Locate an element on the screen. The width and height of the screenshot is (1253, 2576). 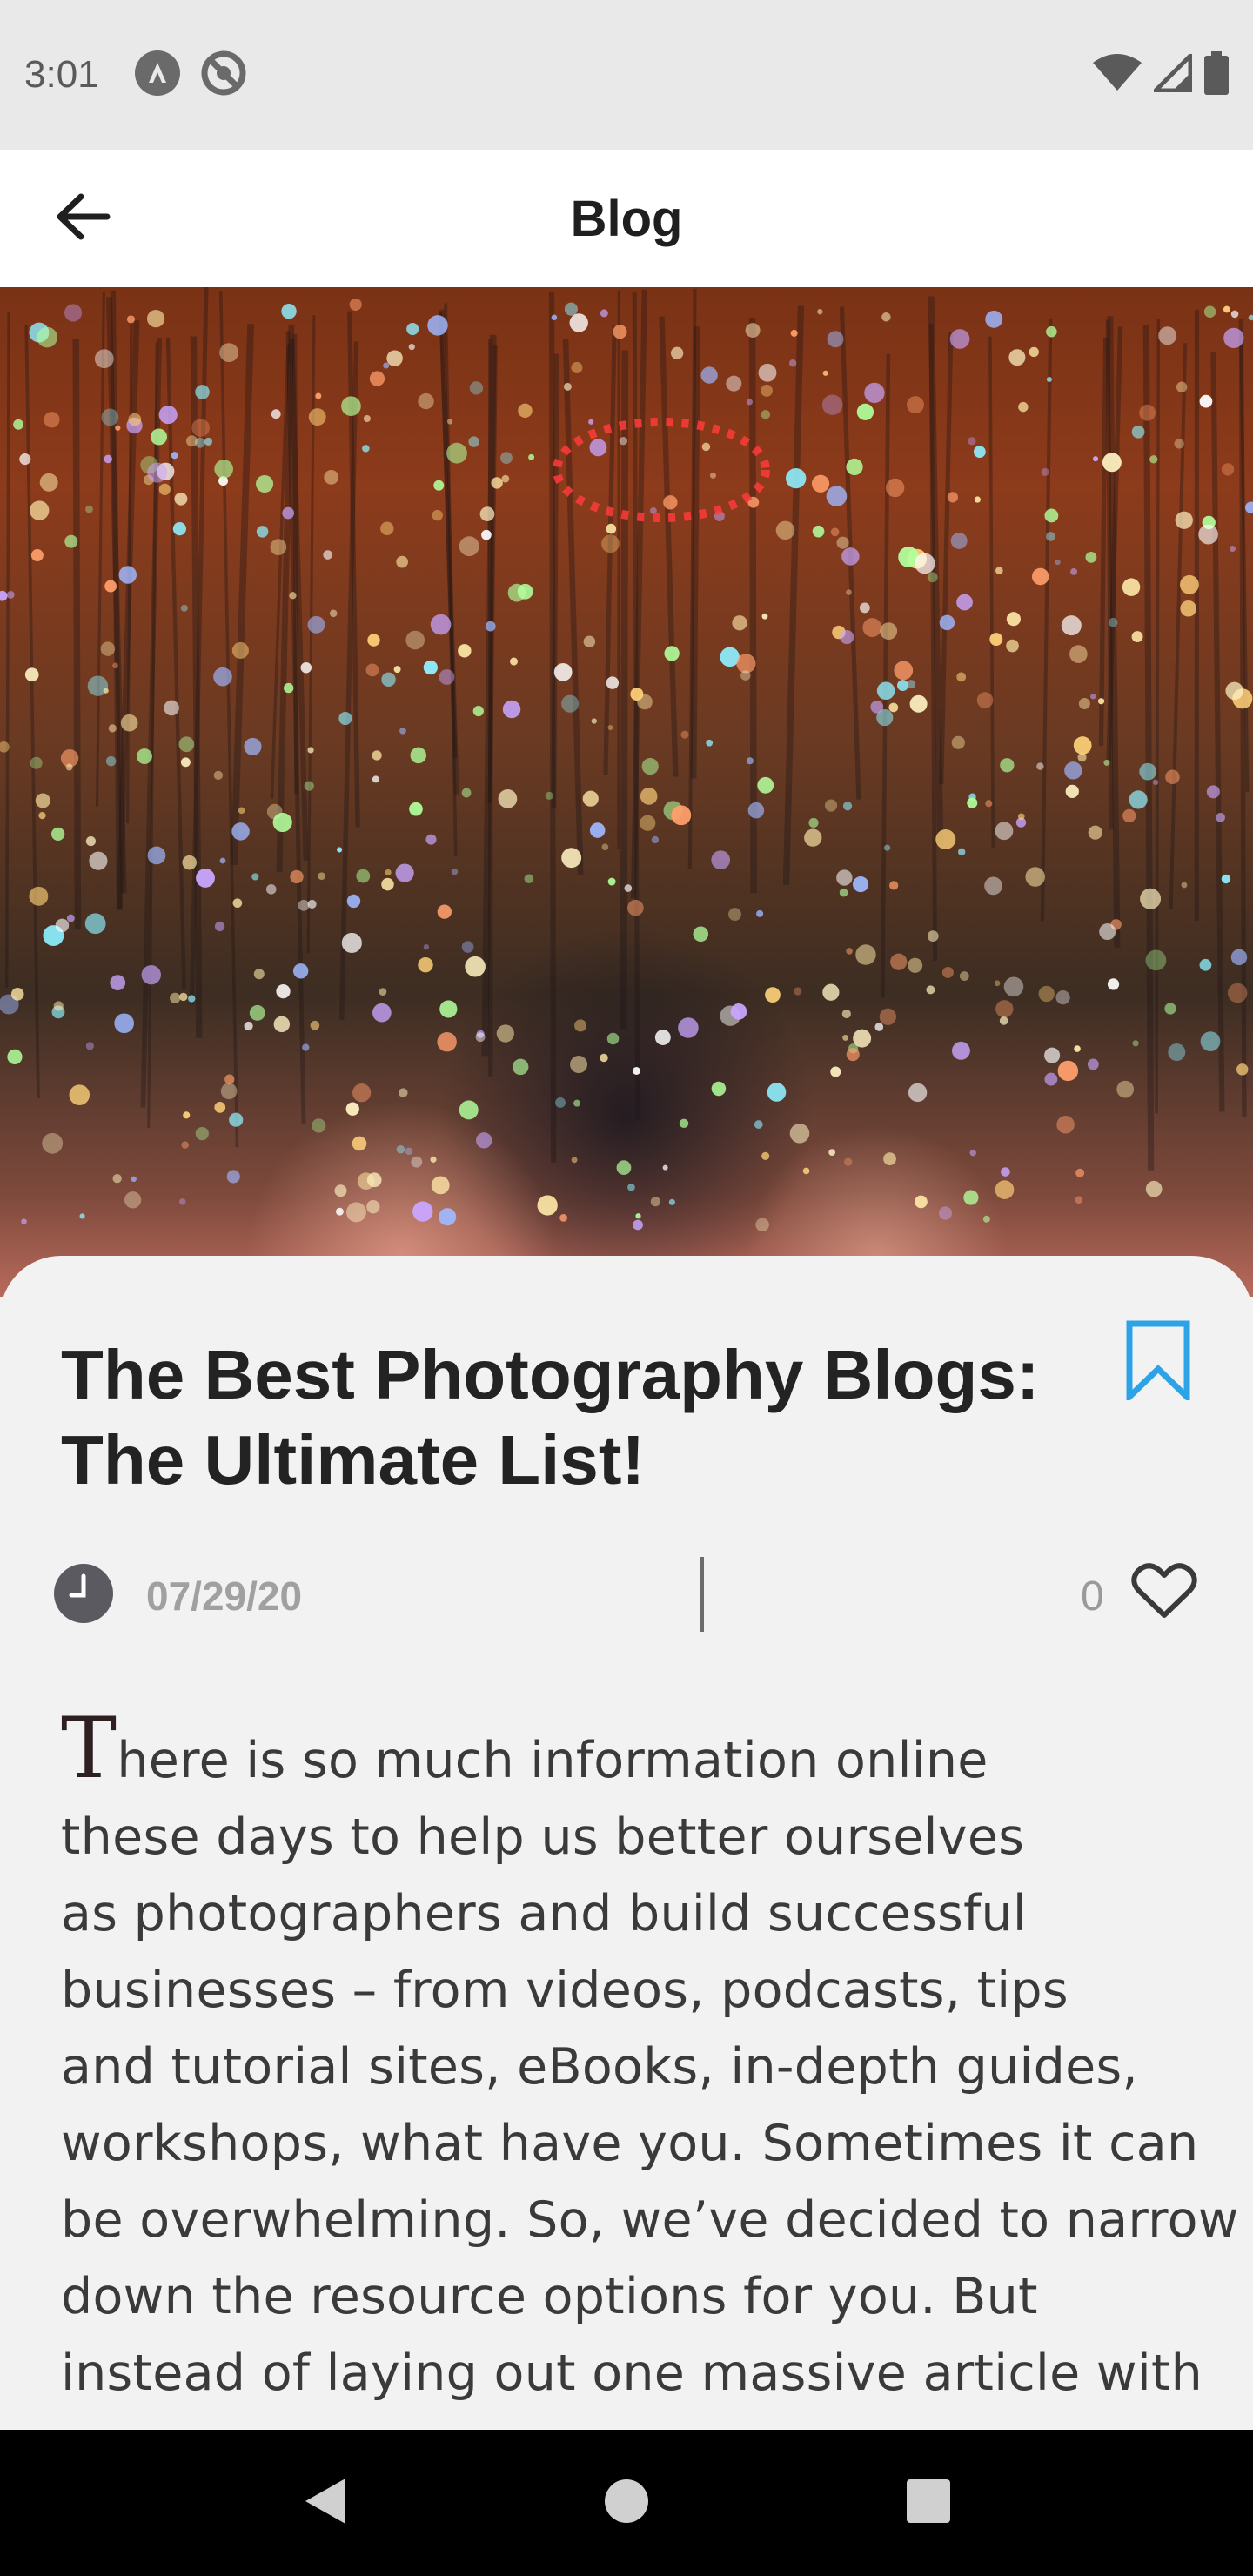
cellular-signal-icon is located at coordinates (1171, 73).